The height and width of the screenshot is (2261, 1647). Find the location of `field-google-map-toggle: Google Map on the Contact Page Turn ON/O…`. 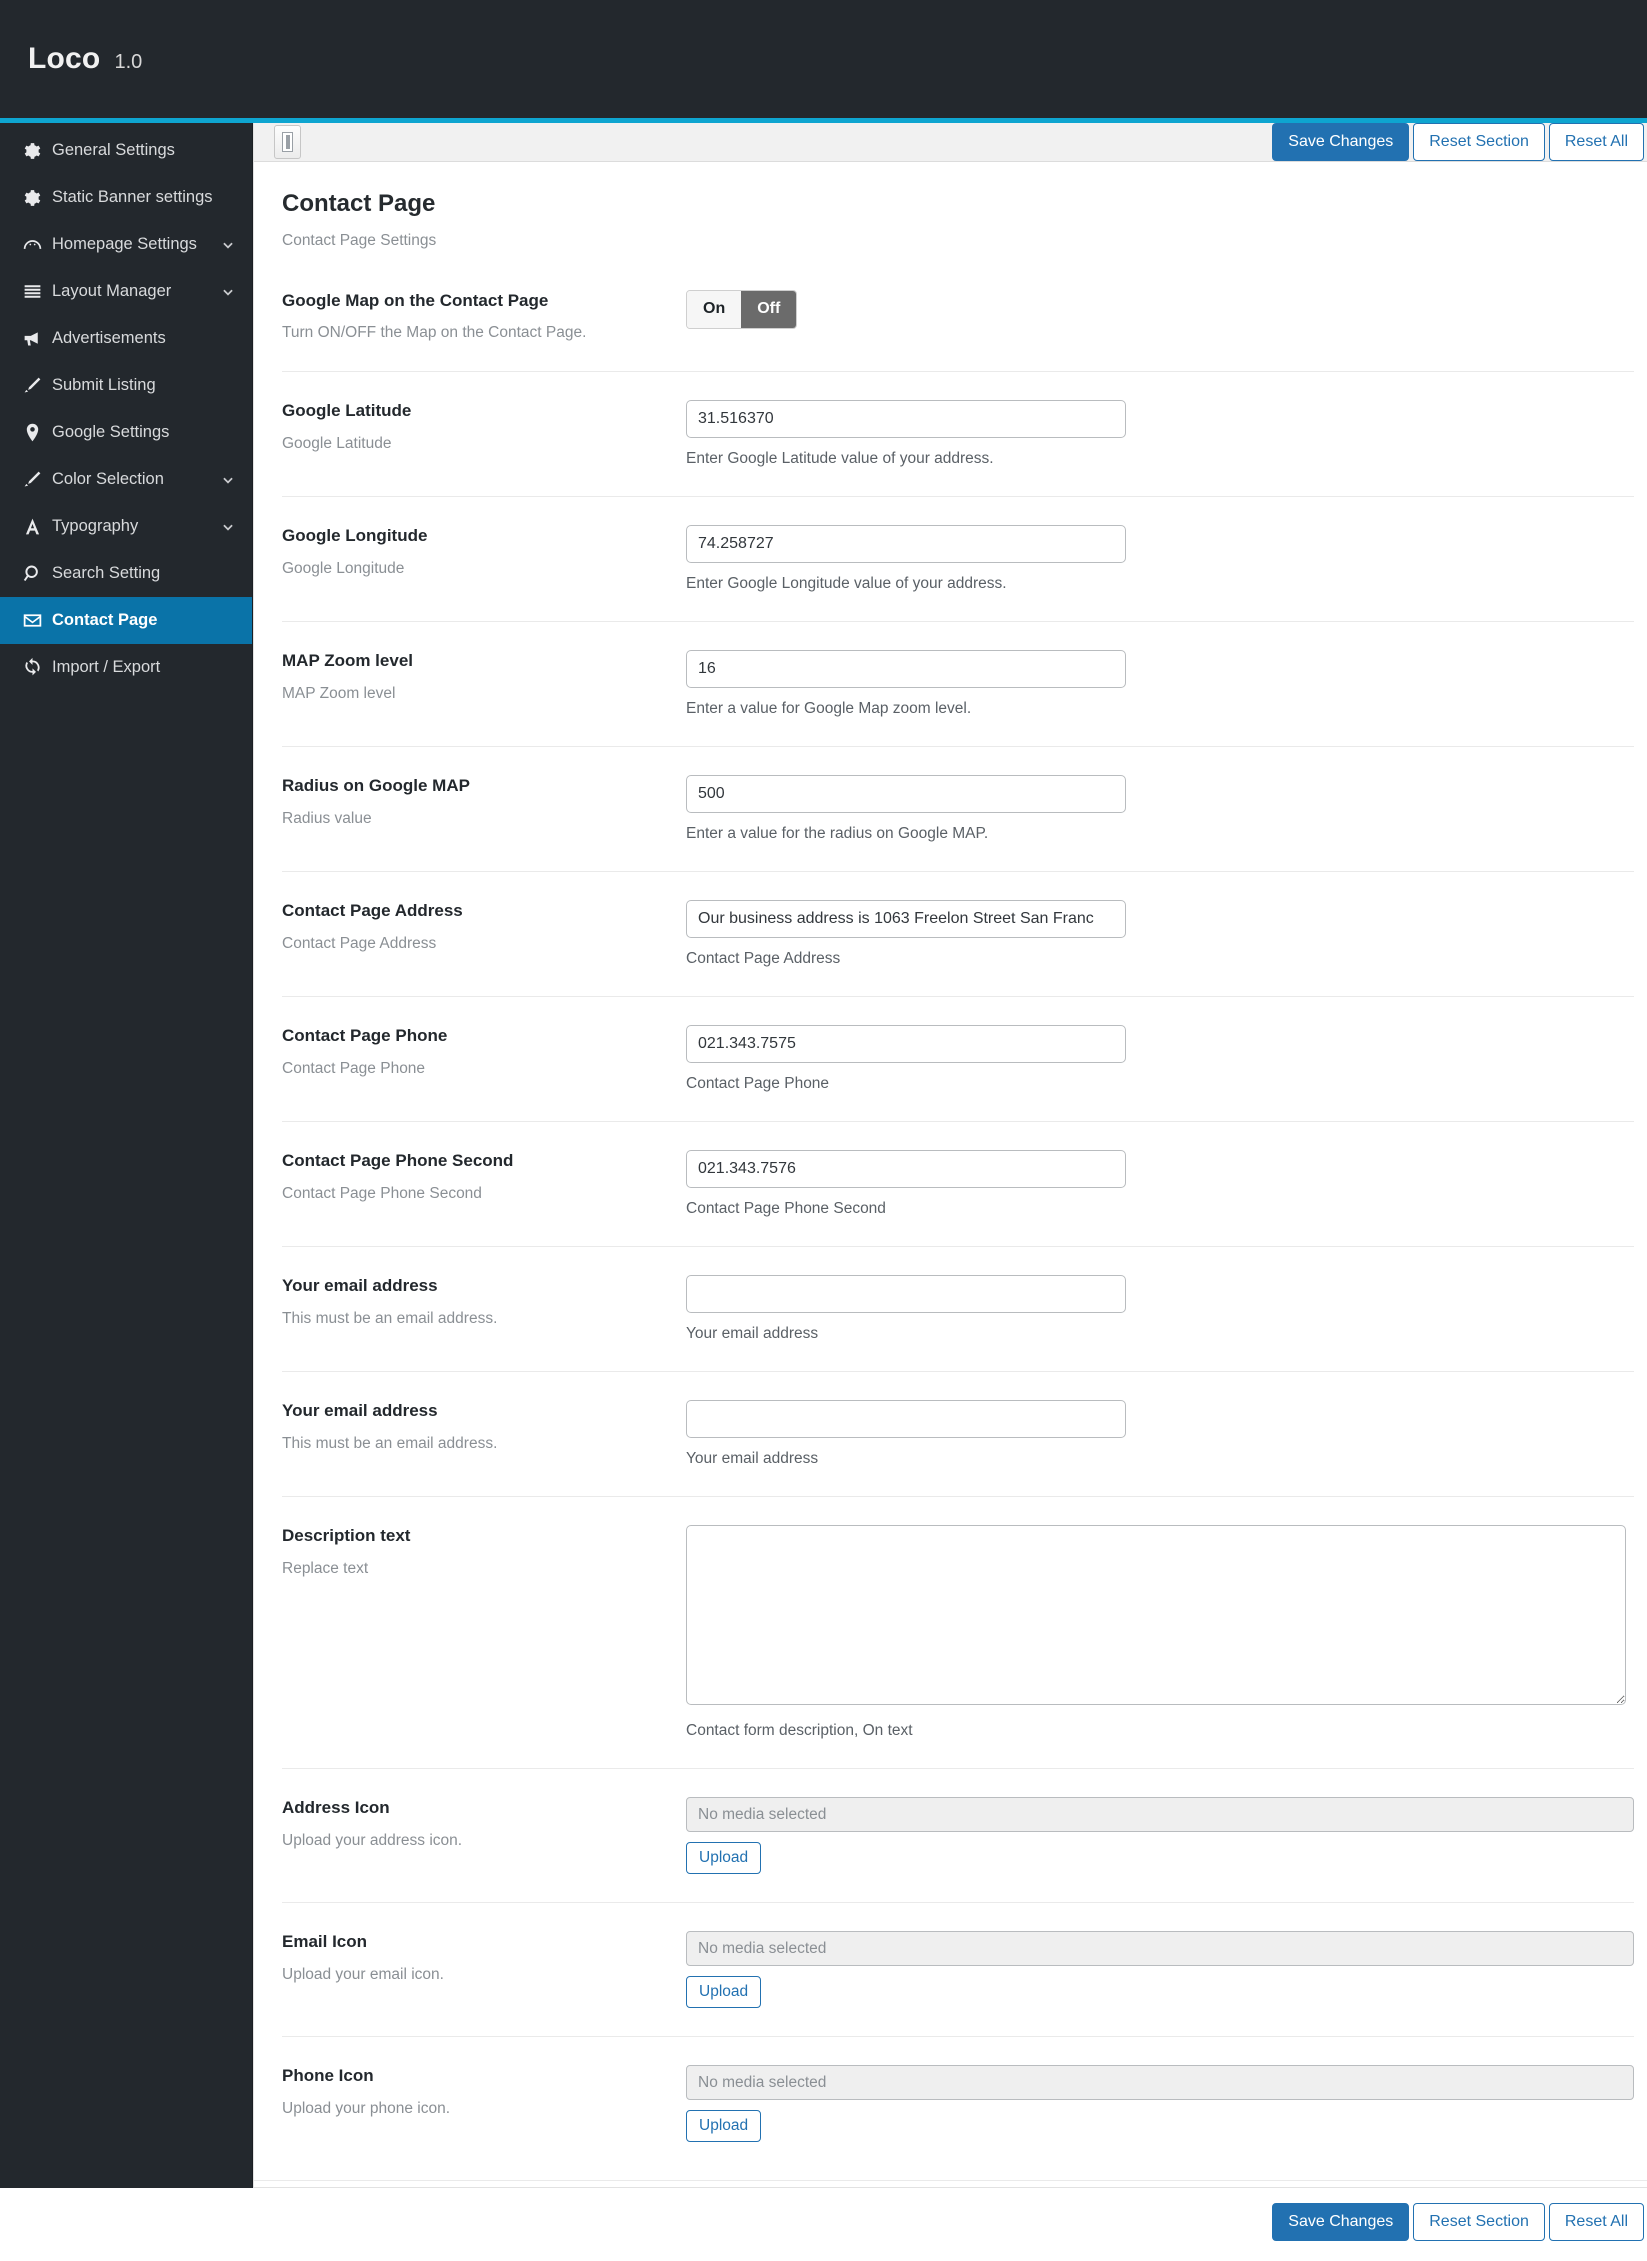

field-google-map-toggle: Google Map on the Contact Page Turn ON/O… is located at coordinates (958, 311).